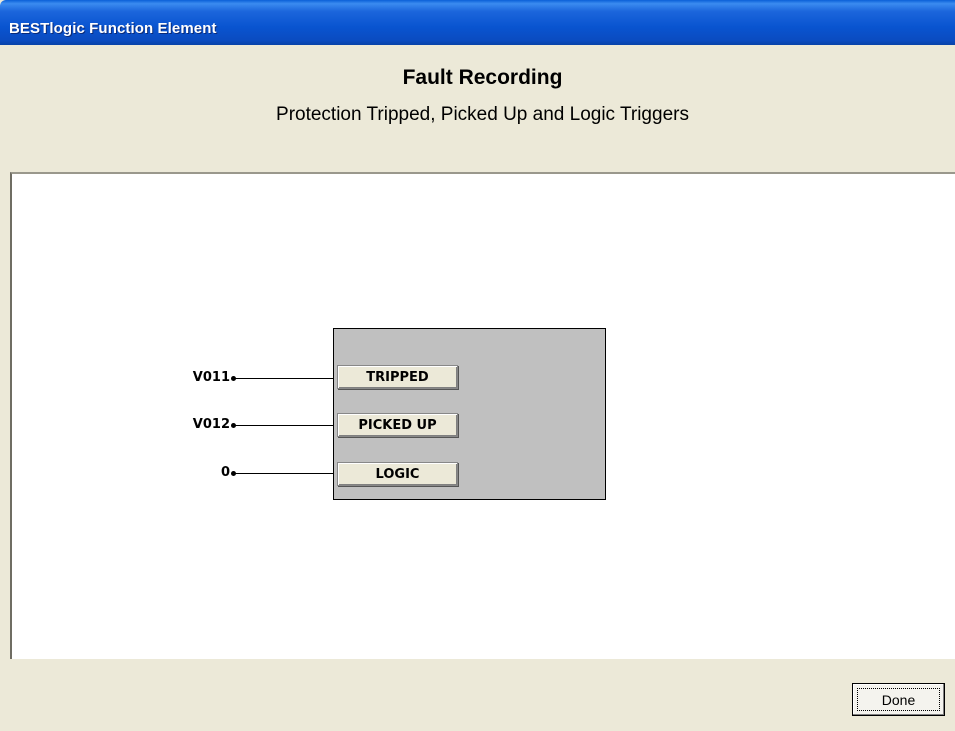 This screenshot has height=731, width=955. What do you see at coordinates (469, 414) in the screenshot?
I see `function-block: TRIPPED PICKED UP LOGIC` at bounding box center [469, 414].